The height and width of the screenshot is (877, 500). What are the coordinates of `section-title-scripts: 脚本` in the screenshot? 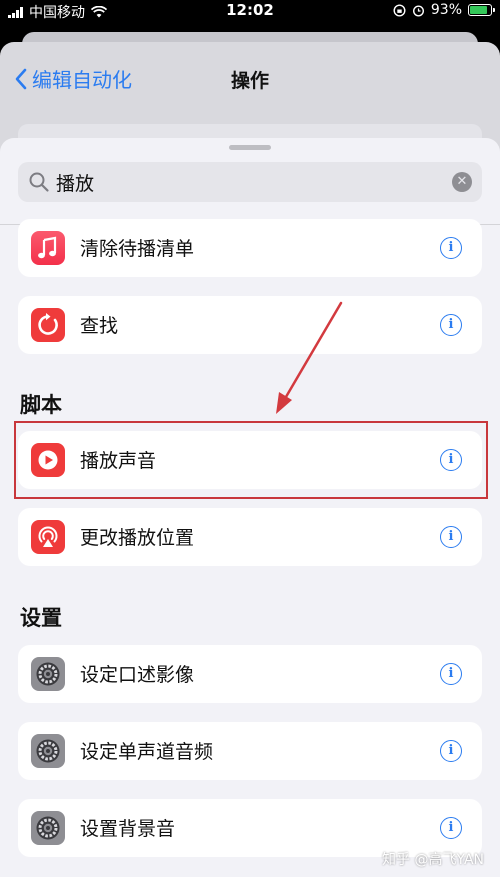 It's located at (41, 405).